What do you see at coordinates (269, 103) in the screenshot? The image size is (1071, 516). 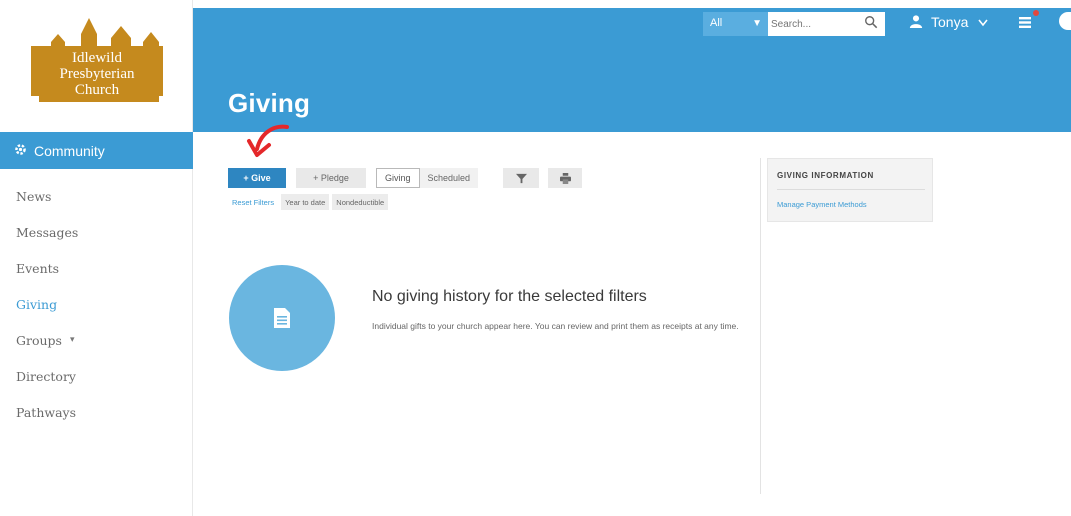 I see `page-title: Giving` at bounding box center [269, 103].